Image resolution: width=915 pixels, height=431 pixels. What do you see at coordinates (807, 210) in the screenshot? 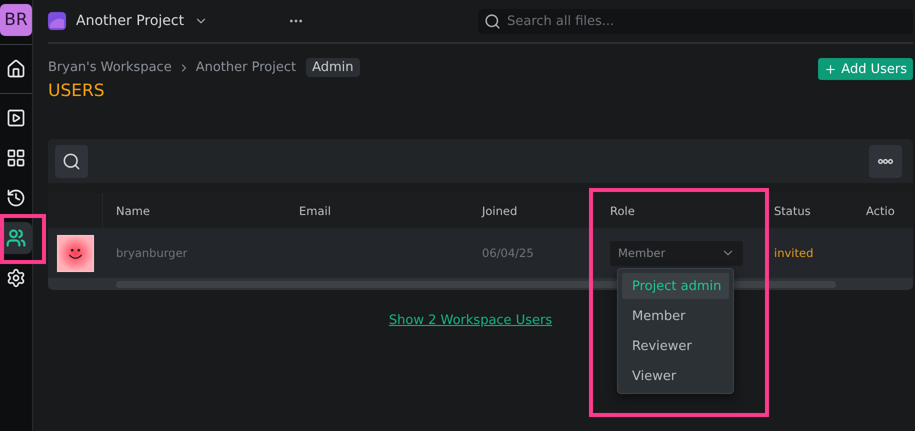
I see `column-header: Status` at bounding box center [807, 210].